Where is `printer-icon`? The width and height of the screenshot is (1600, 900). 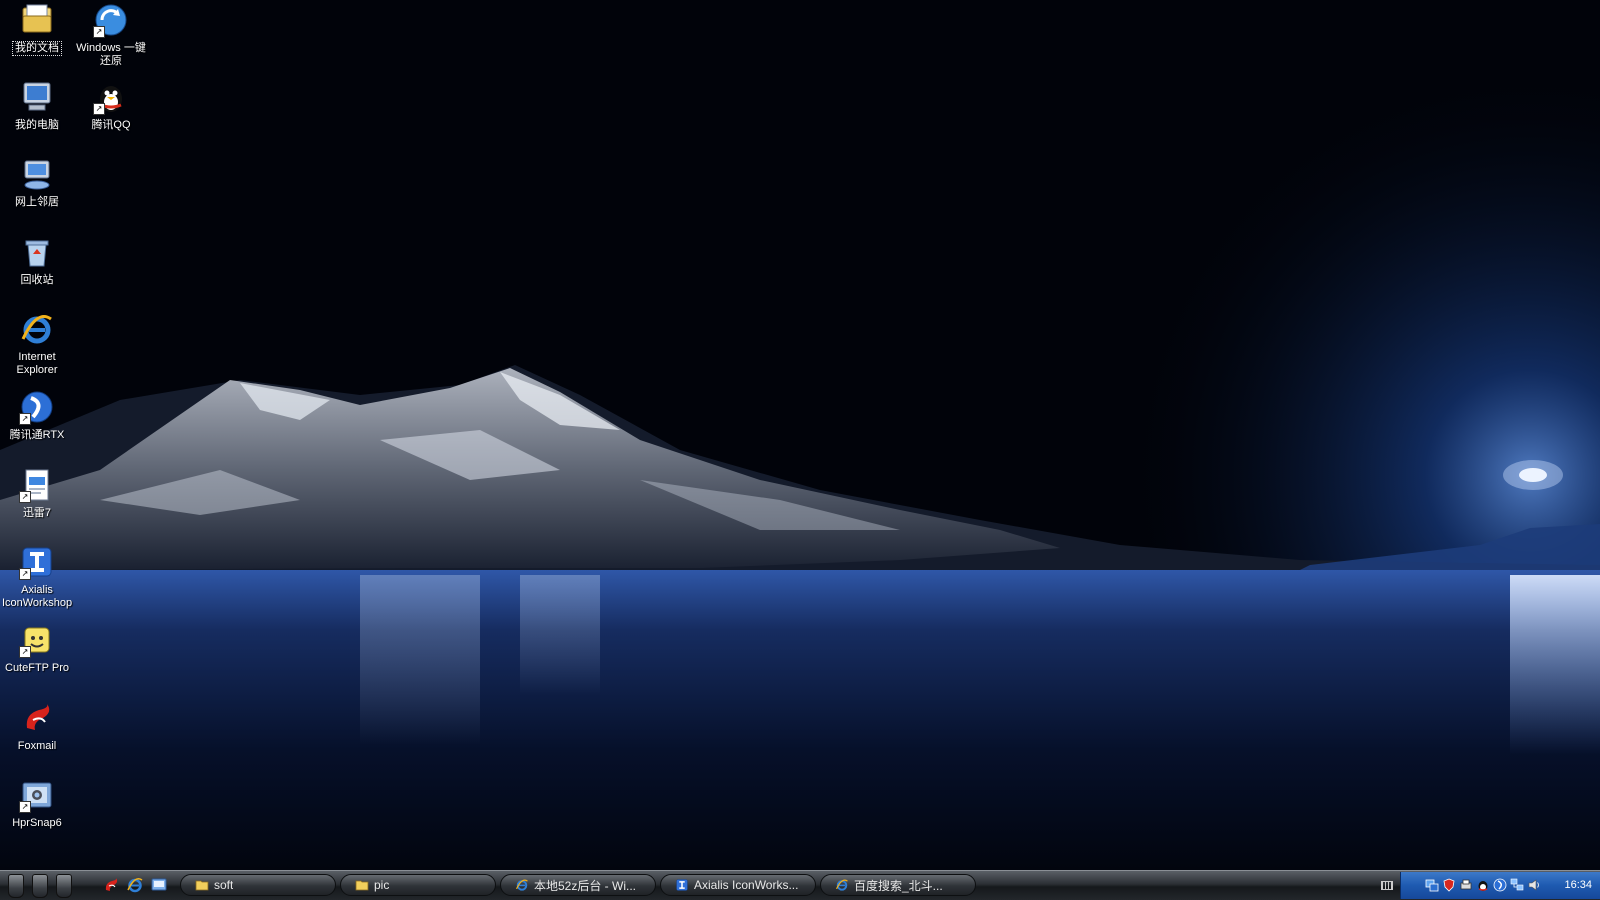
printer-icon is located at coordinates (1466, 885).